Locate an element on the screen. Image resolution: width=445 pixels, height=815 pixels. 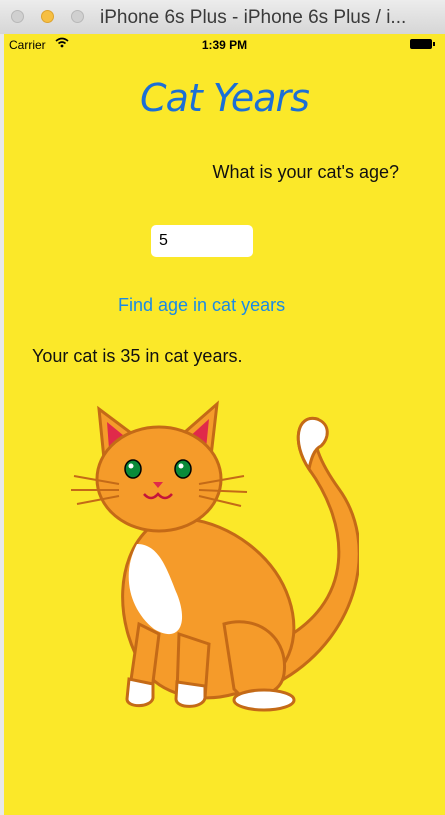
age-question: What is your cat's age? is located at coordinates (305, 172).